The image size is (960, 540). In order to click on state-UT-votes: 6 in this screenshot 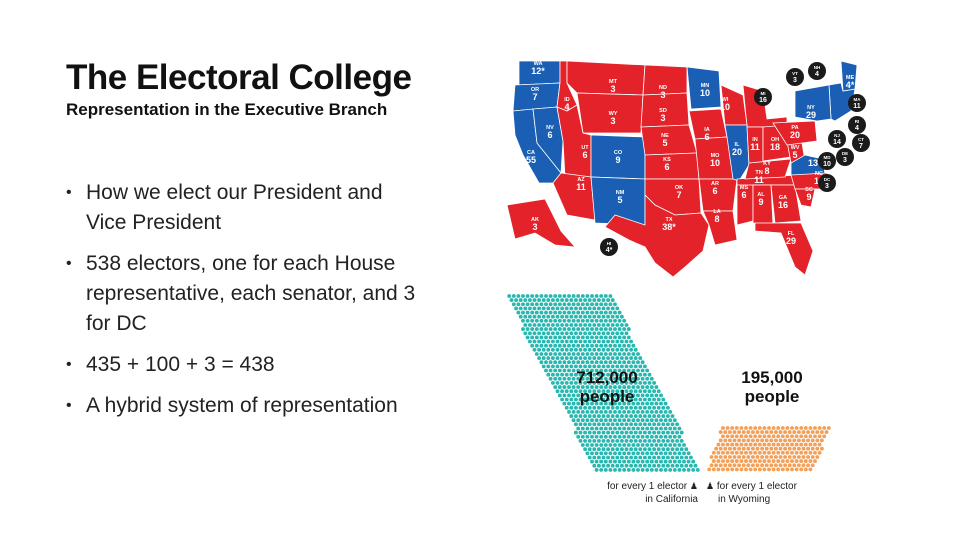, I will do `click(584, 155)`.